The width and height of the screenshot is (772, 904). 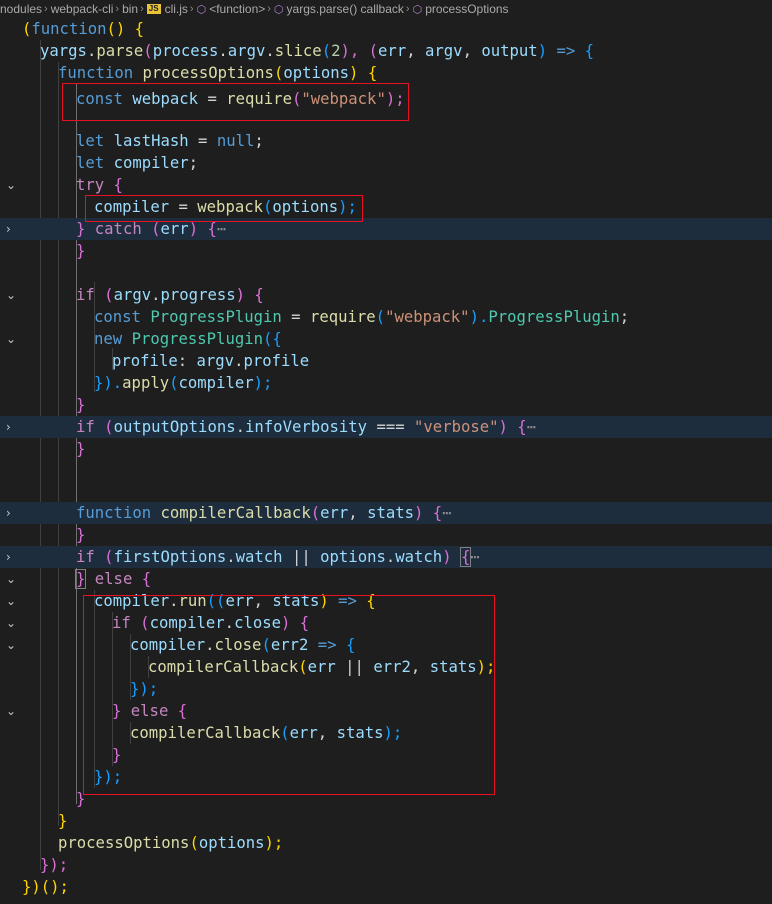 What do you see at coordinates (21, 9) in the screenshot?
I see `breadcrumb-item-node-modules: nodules` at bounding box center [21, 9].